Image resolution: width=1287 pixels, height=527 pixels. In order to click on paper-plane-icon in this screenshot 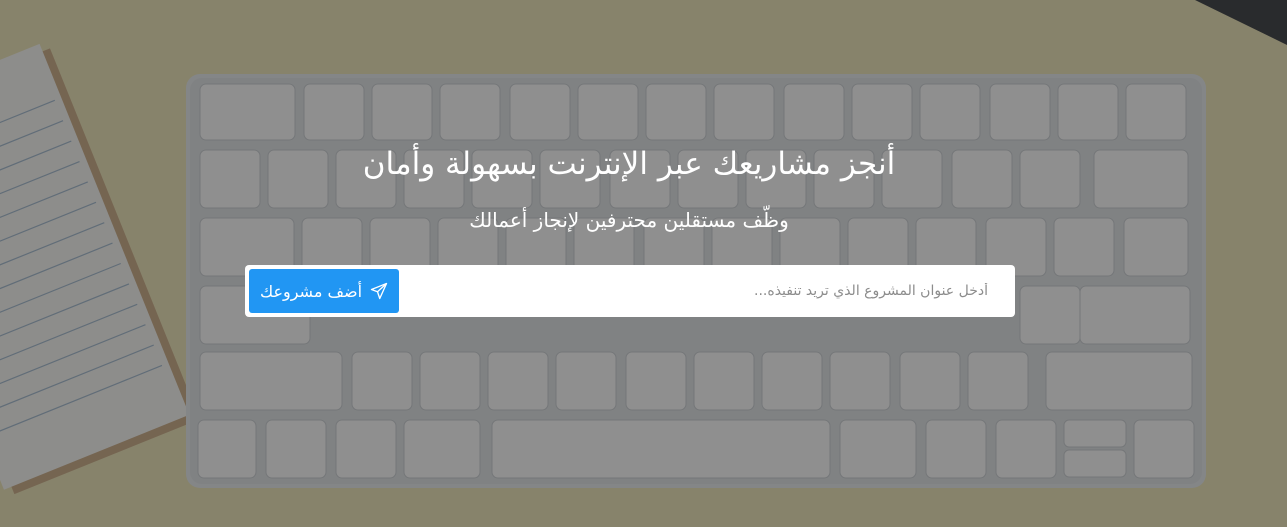, I will do `click(379, 291)`.